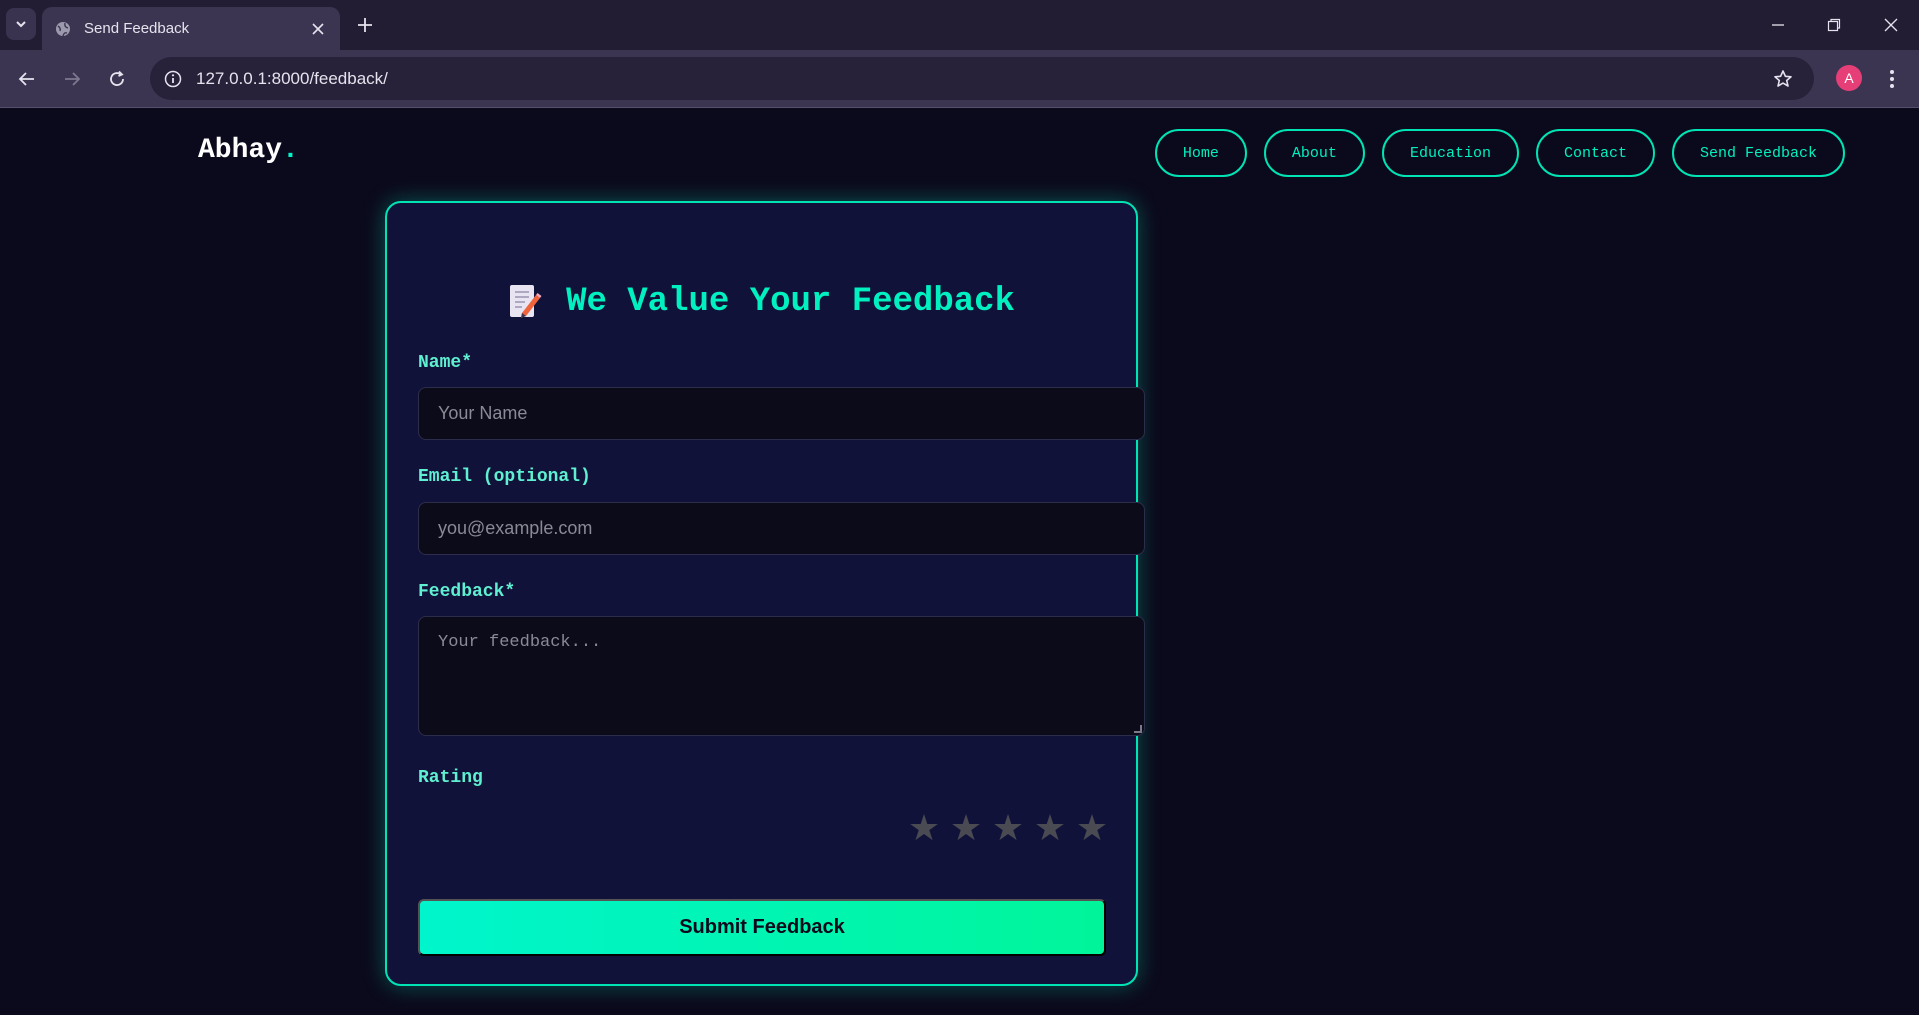 The width and height of the screenshot is (1919, 1015). Describe the element at coordinates (1849, 78) in the screenshot. I see `profile-avatar: A` at that location.